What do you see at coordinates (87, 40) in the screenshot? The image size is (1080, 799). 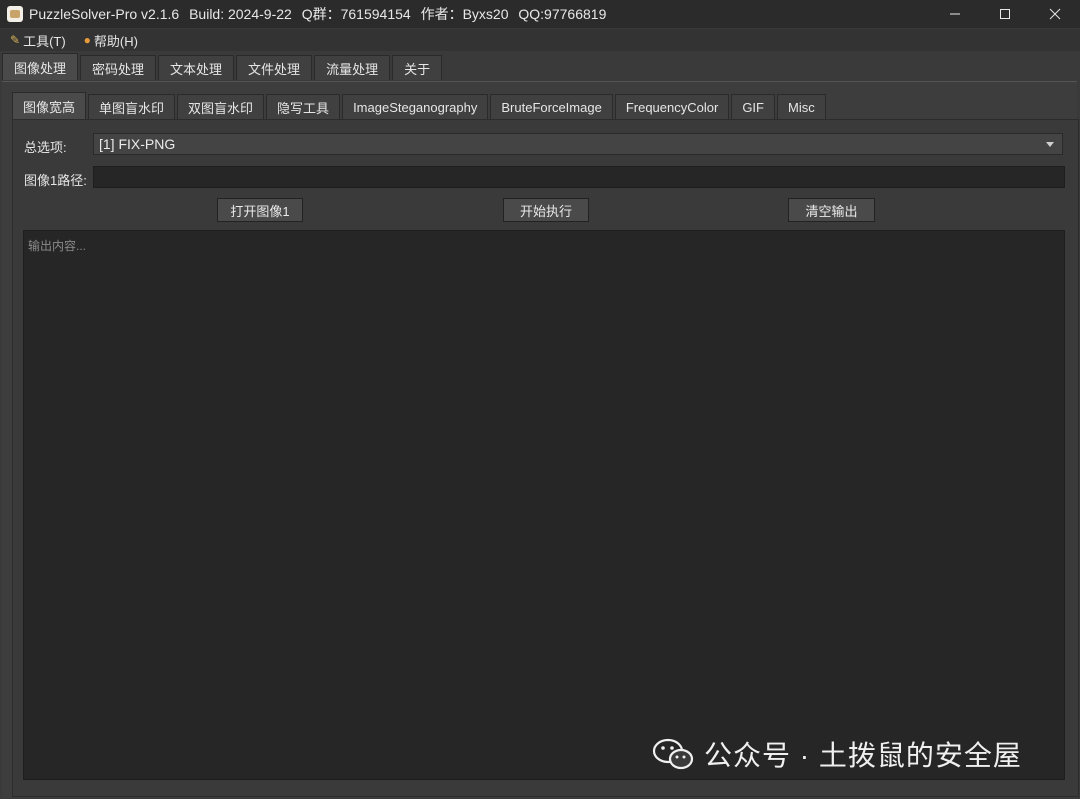 I see `help-icon: ●` at bounding box center [87, 40].